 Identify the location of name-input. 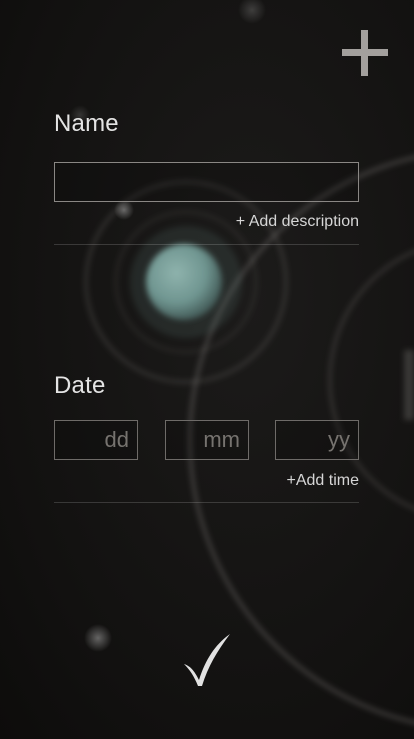
(206, 182).